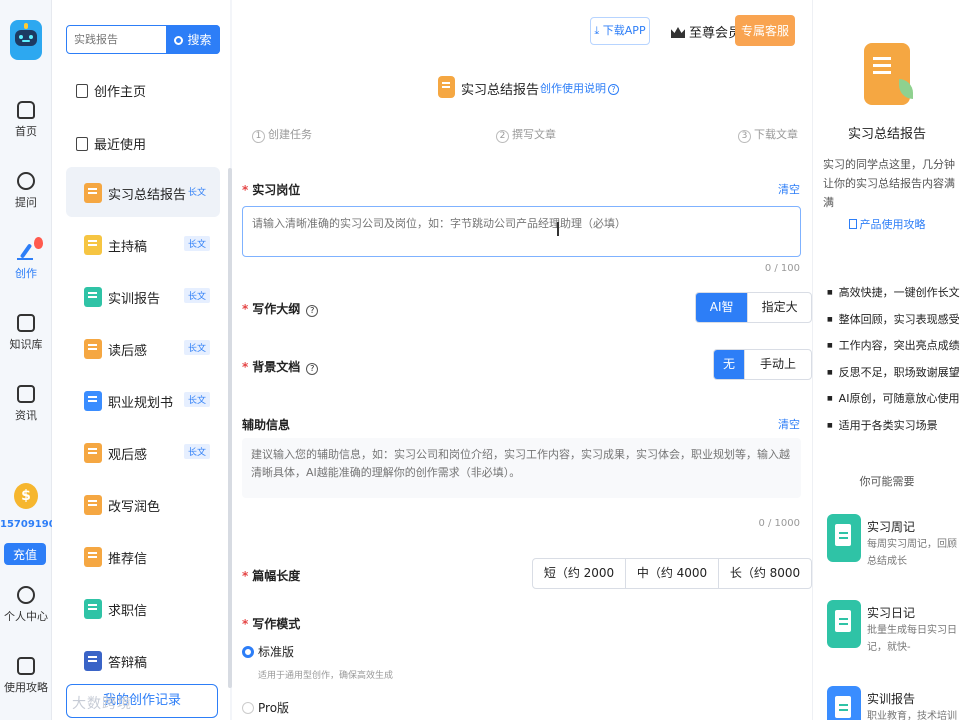 This screenshot has height=720, width=960. I want to click on recent-list-icon, so click(82, 144).